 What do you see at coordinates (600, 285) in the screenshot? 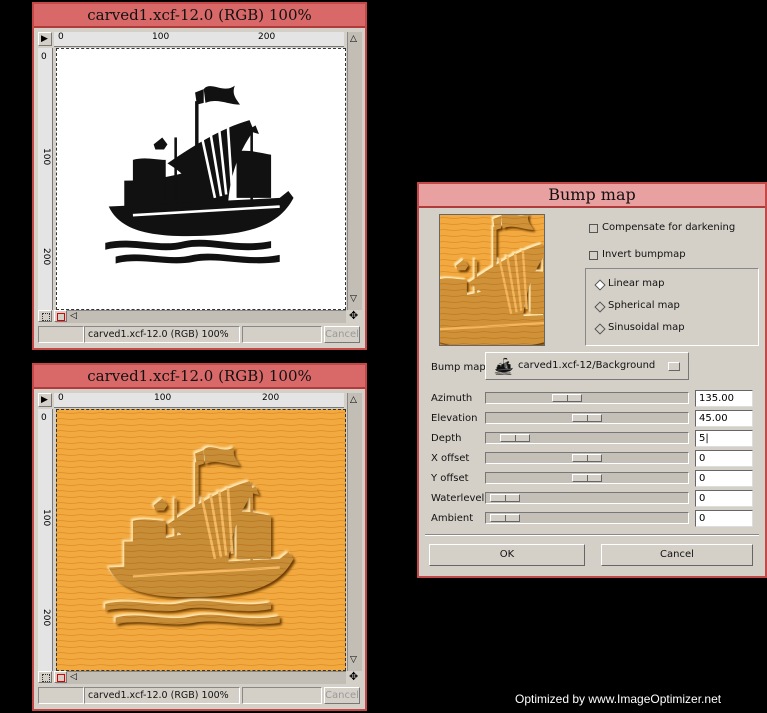
I see `radio-linear-map` at bounding box center [600, 285].